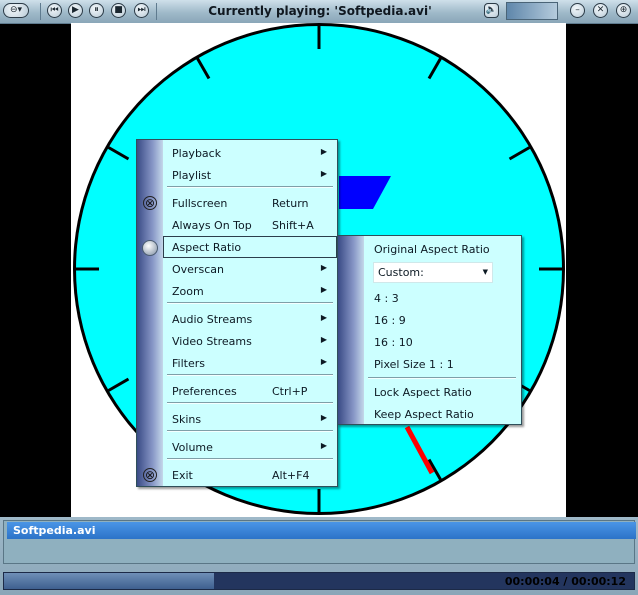 The width and height of the screenshot is (638, 595). What do you see at coordinates (442, 298) in the screenshot?
I see `submenu-item-4-3: 4 : 3` at bounding box center [442, 298].